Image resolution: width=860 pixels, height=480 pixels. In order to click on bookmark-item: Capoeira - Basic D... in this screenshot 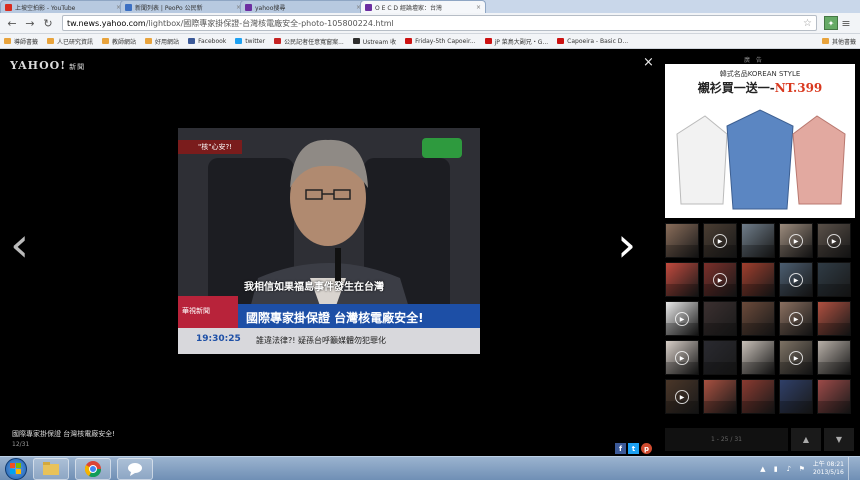, I will do `click(592, 41)`.